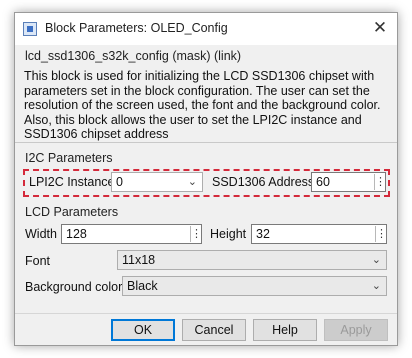 The width and height of the screenshot is (412, 358). Describe the element at coordinates (356, 330) in the screenshot. I see `apply-button: Apply` at that location.